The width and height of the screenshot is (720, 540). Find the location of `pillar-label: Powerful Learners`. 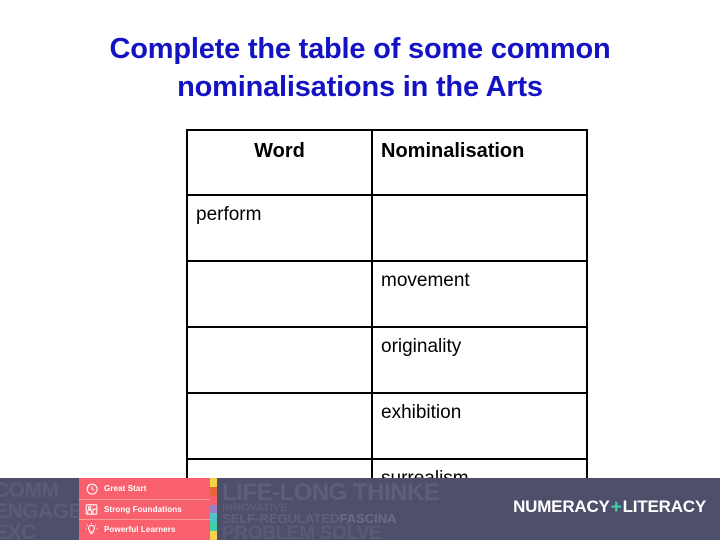

pillar-label: Powerful Learners is located at coordinates (140, 530).